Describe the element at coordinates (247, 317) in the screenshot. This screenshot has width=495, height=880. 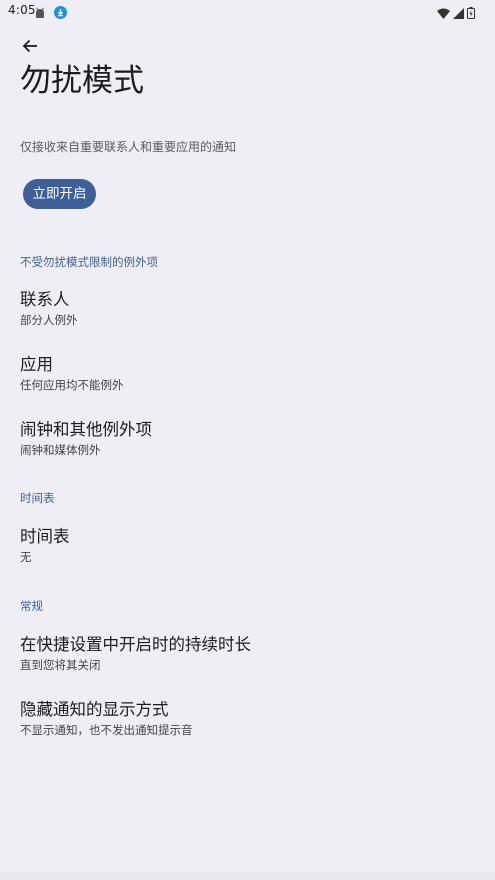
I see `pref-item-contacts: 联系人 部分人例外` at that location.